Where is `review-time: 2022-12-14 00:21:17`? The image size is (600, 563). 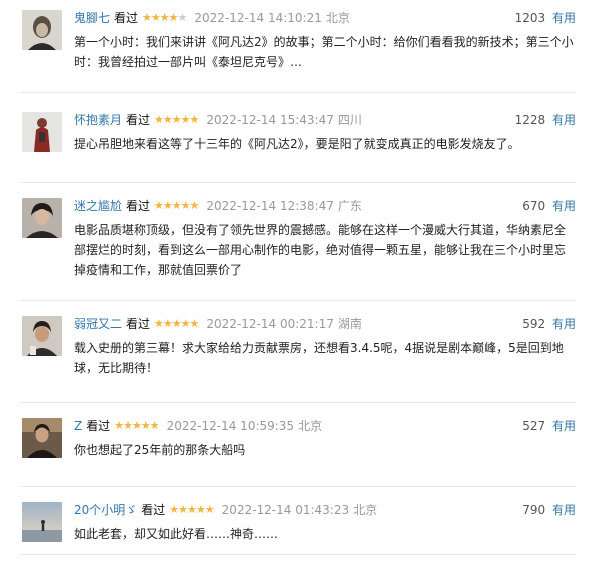 review-time: 2022-12-14 00:21:17 is located at coordinates (270, 324).